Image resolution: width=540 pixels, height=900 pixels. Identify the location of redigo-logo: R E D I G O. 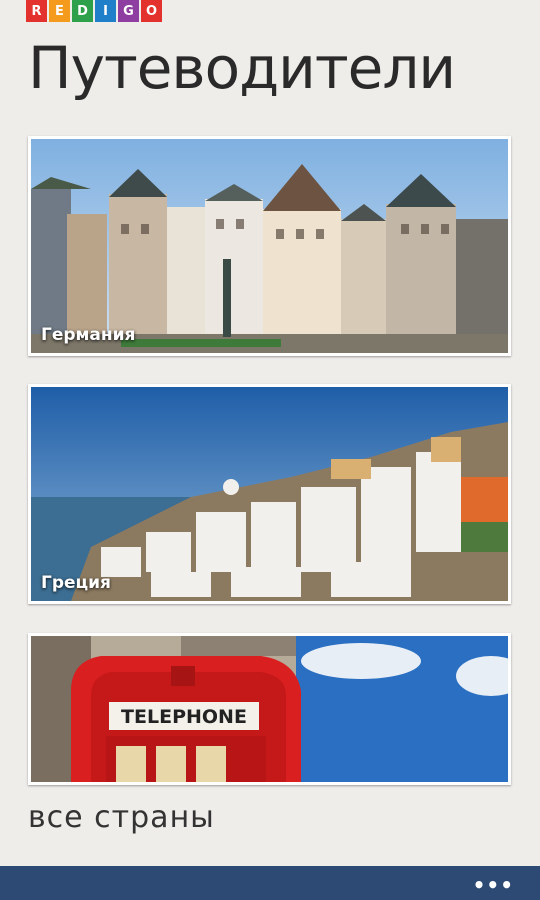
(94, 11).